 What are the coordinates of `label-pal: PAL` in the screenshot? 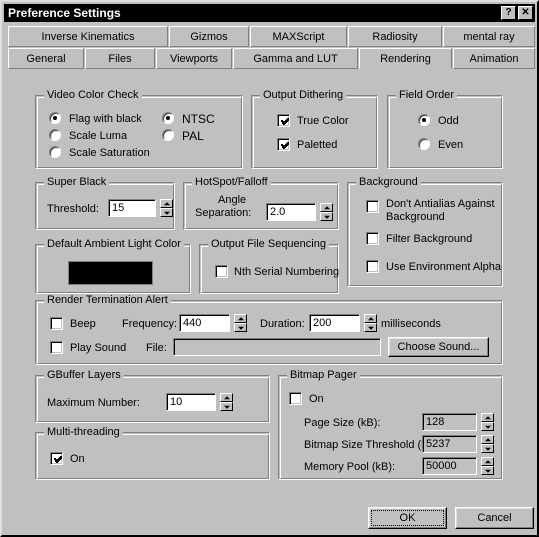 It's located at (193, 136).